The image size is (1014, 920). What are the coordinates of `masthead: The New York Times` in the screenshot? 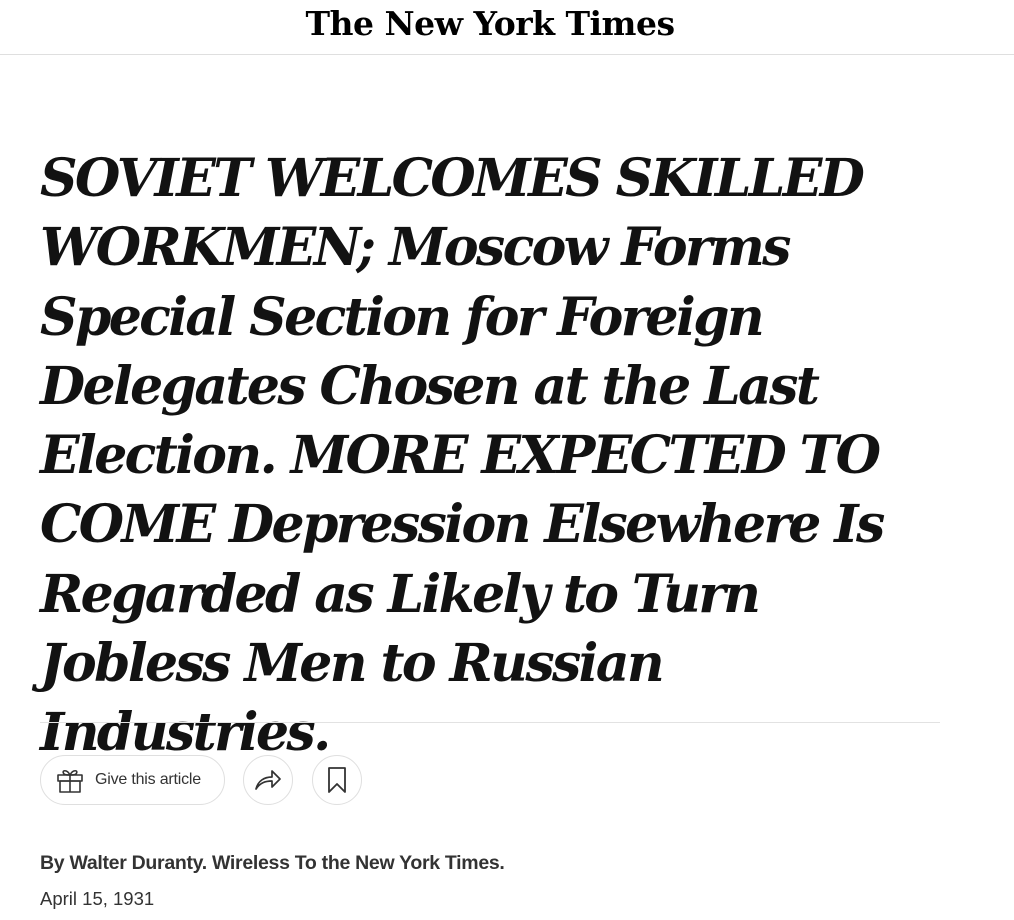 It's located at (507, 27).